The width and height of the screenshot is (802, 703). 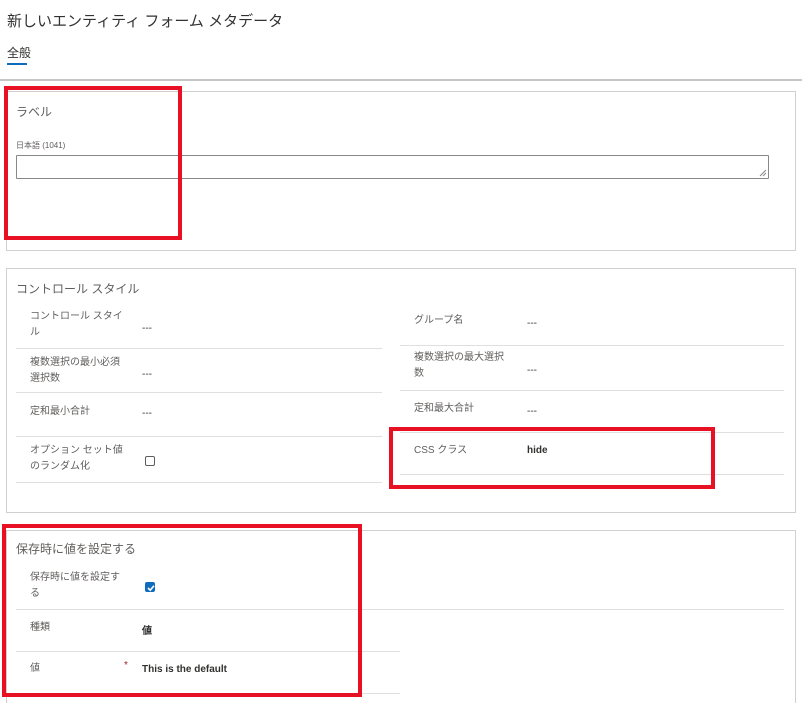 What do you see at coordinates (145, 21) in the screenshot?
I see `page-title: 新しいエンティティ フォーム メタデータ` at bounding box center [145, 21].